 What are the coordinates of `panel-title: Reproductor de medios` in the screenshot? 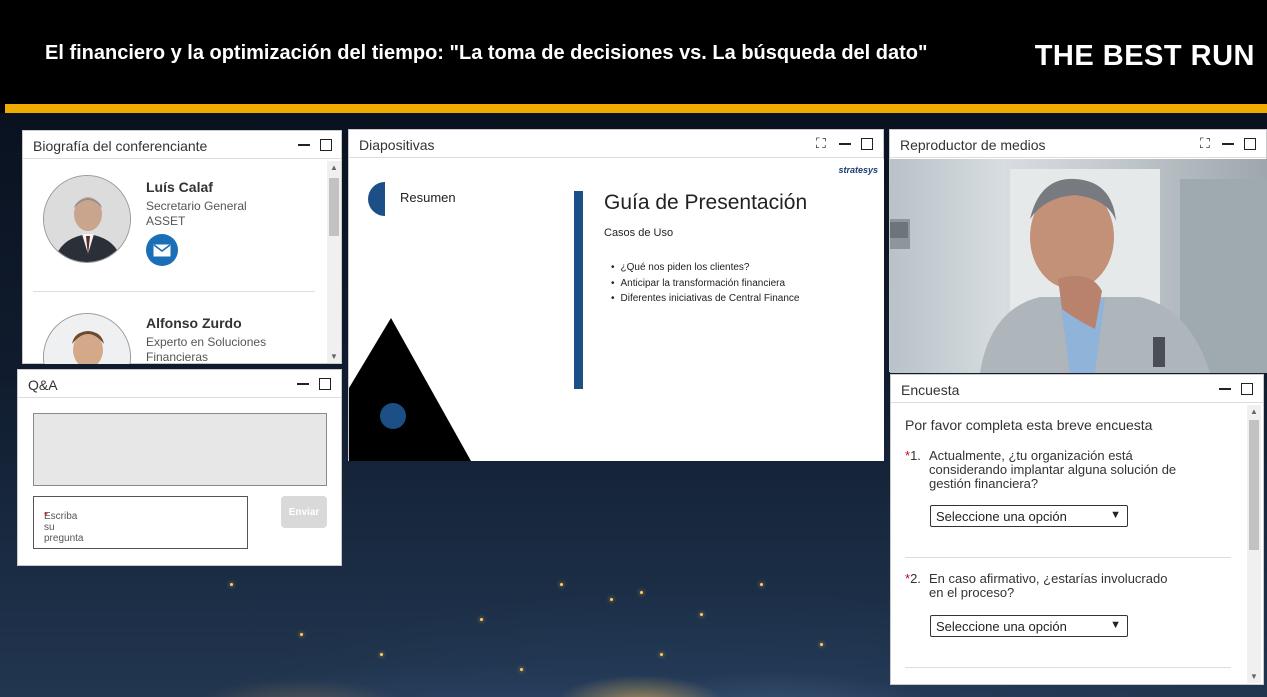 It's located at (973, 145).